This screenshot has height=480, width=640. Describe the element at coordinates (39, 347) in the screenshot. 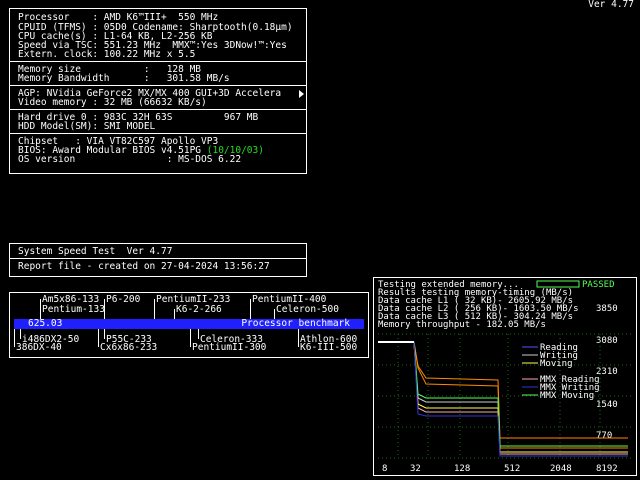

I see `cpu-reference-label: 386DX-40` at that location.